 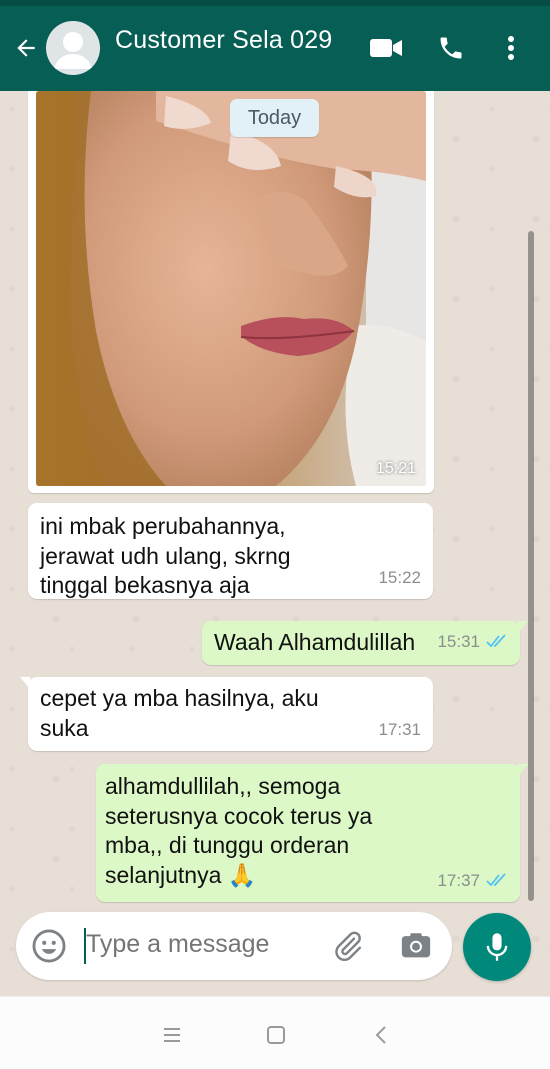 What do you see at coordinates (395, 468) in the screenshot?
I see `photo-timestamp: 15:21` at bounding box center [395, 468].